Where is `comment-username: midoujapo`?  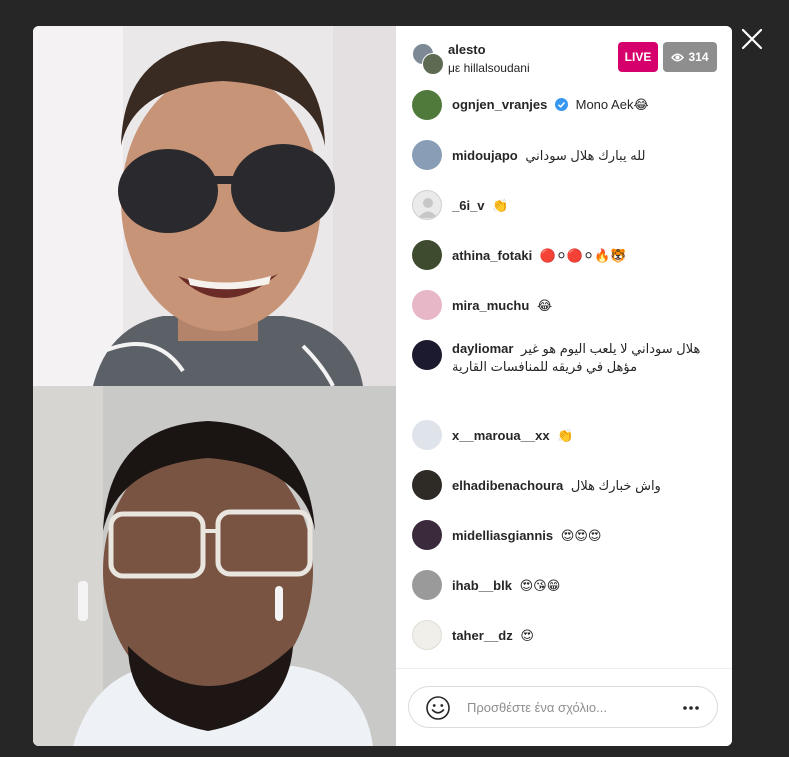 comment-username: midoujapo is located at coordinates (485, 155).